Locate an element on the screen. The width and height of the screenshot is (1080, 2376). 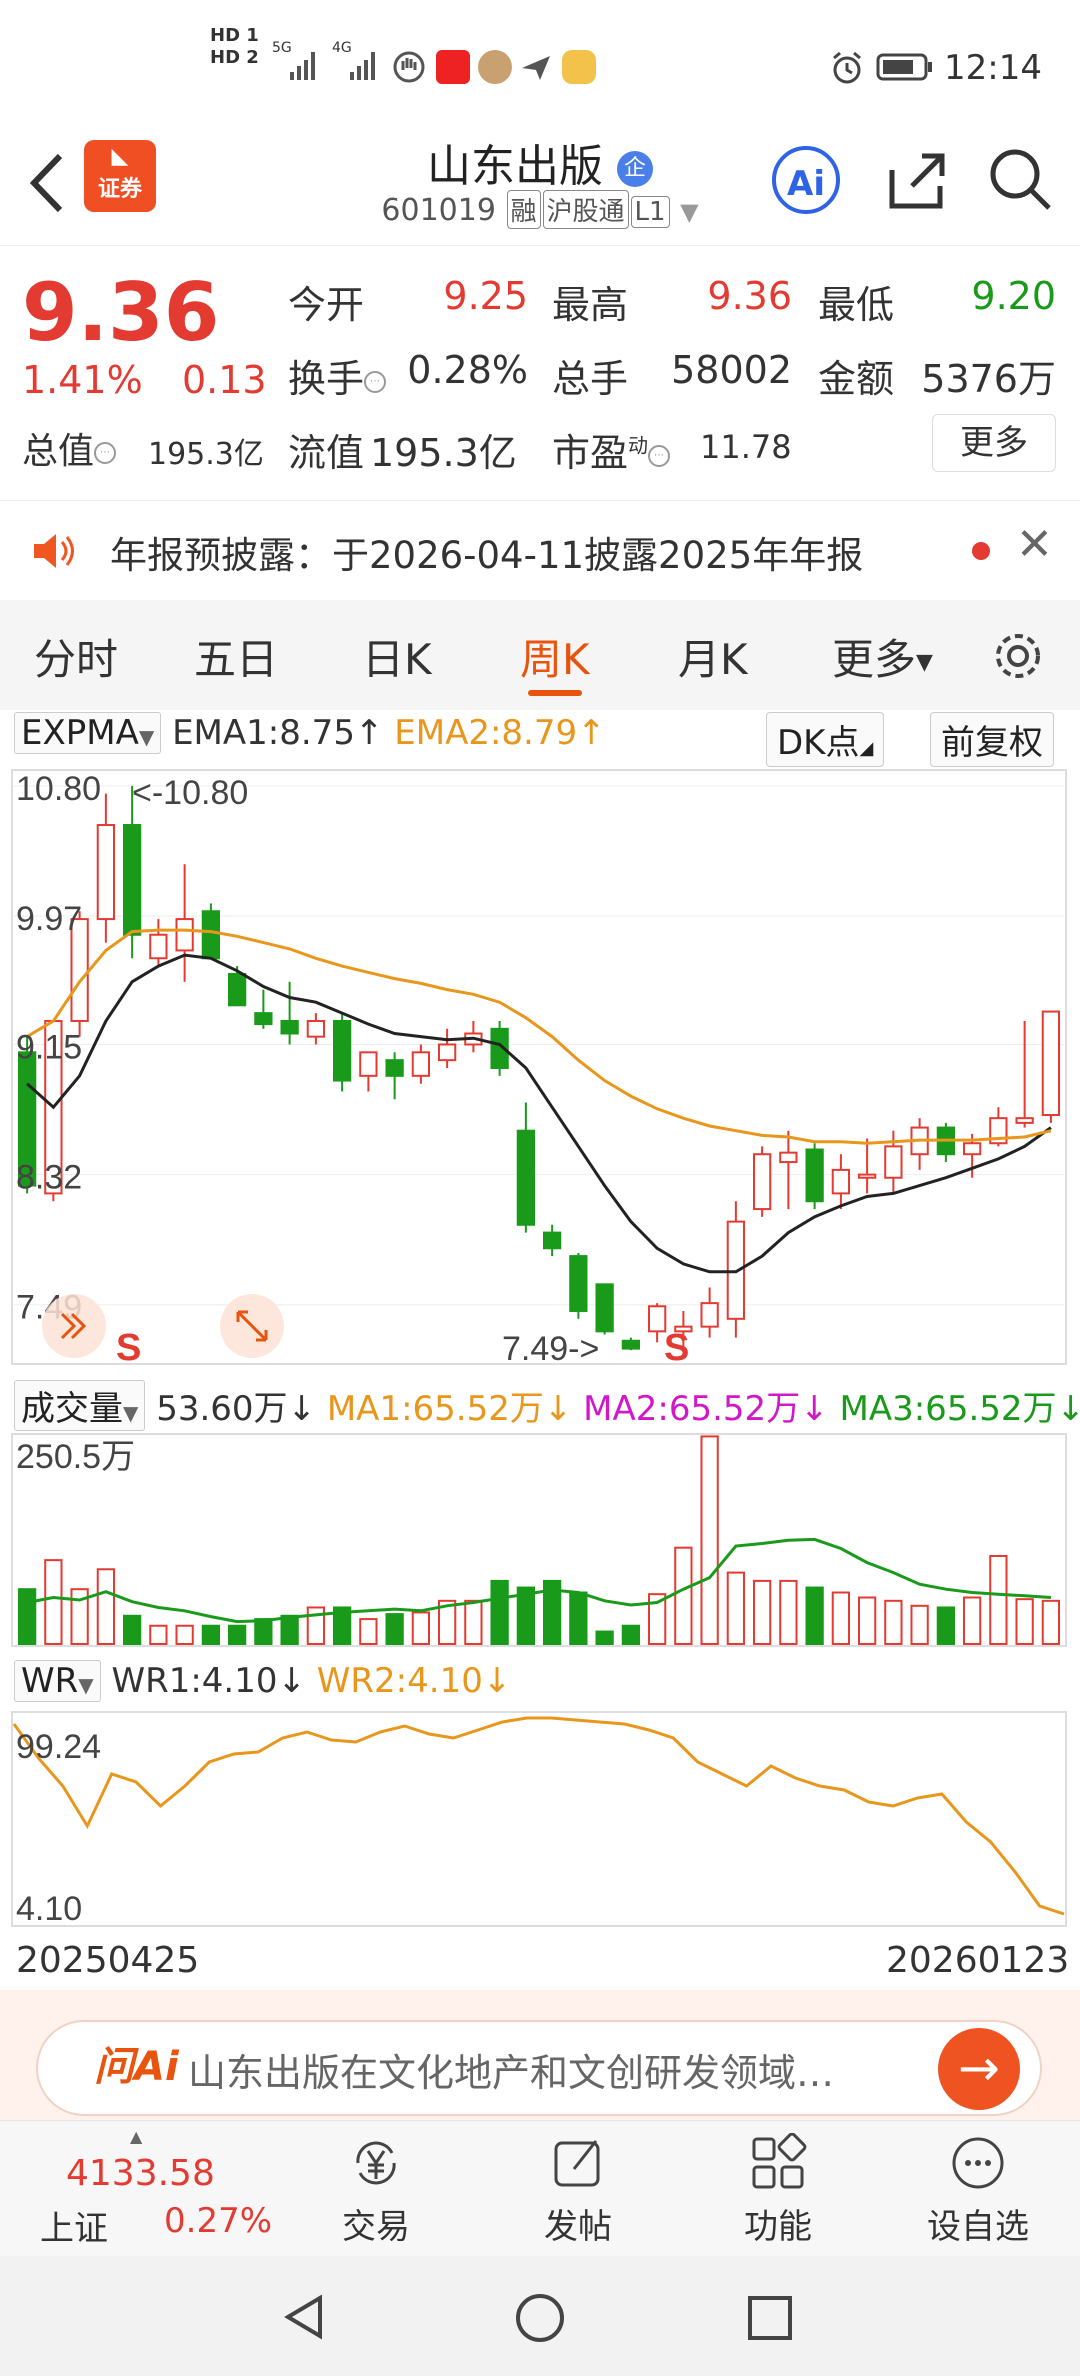
nav-trade: 交易 is located at coordinates (376, 2190).